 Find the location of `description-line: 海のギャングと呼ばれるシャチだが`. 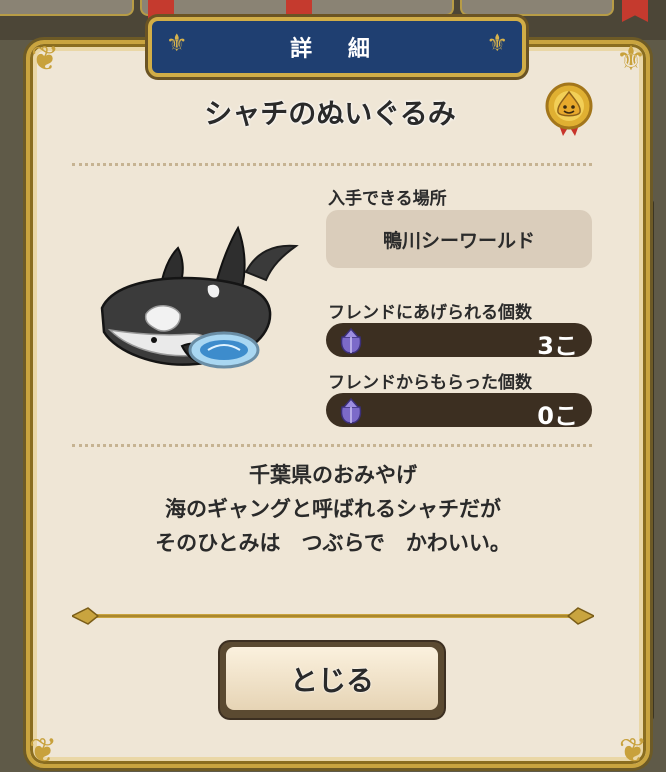

description-line: 海のギャングと呼ばれるシャチだが is located at coordinates (333, 509).